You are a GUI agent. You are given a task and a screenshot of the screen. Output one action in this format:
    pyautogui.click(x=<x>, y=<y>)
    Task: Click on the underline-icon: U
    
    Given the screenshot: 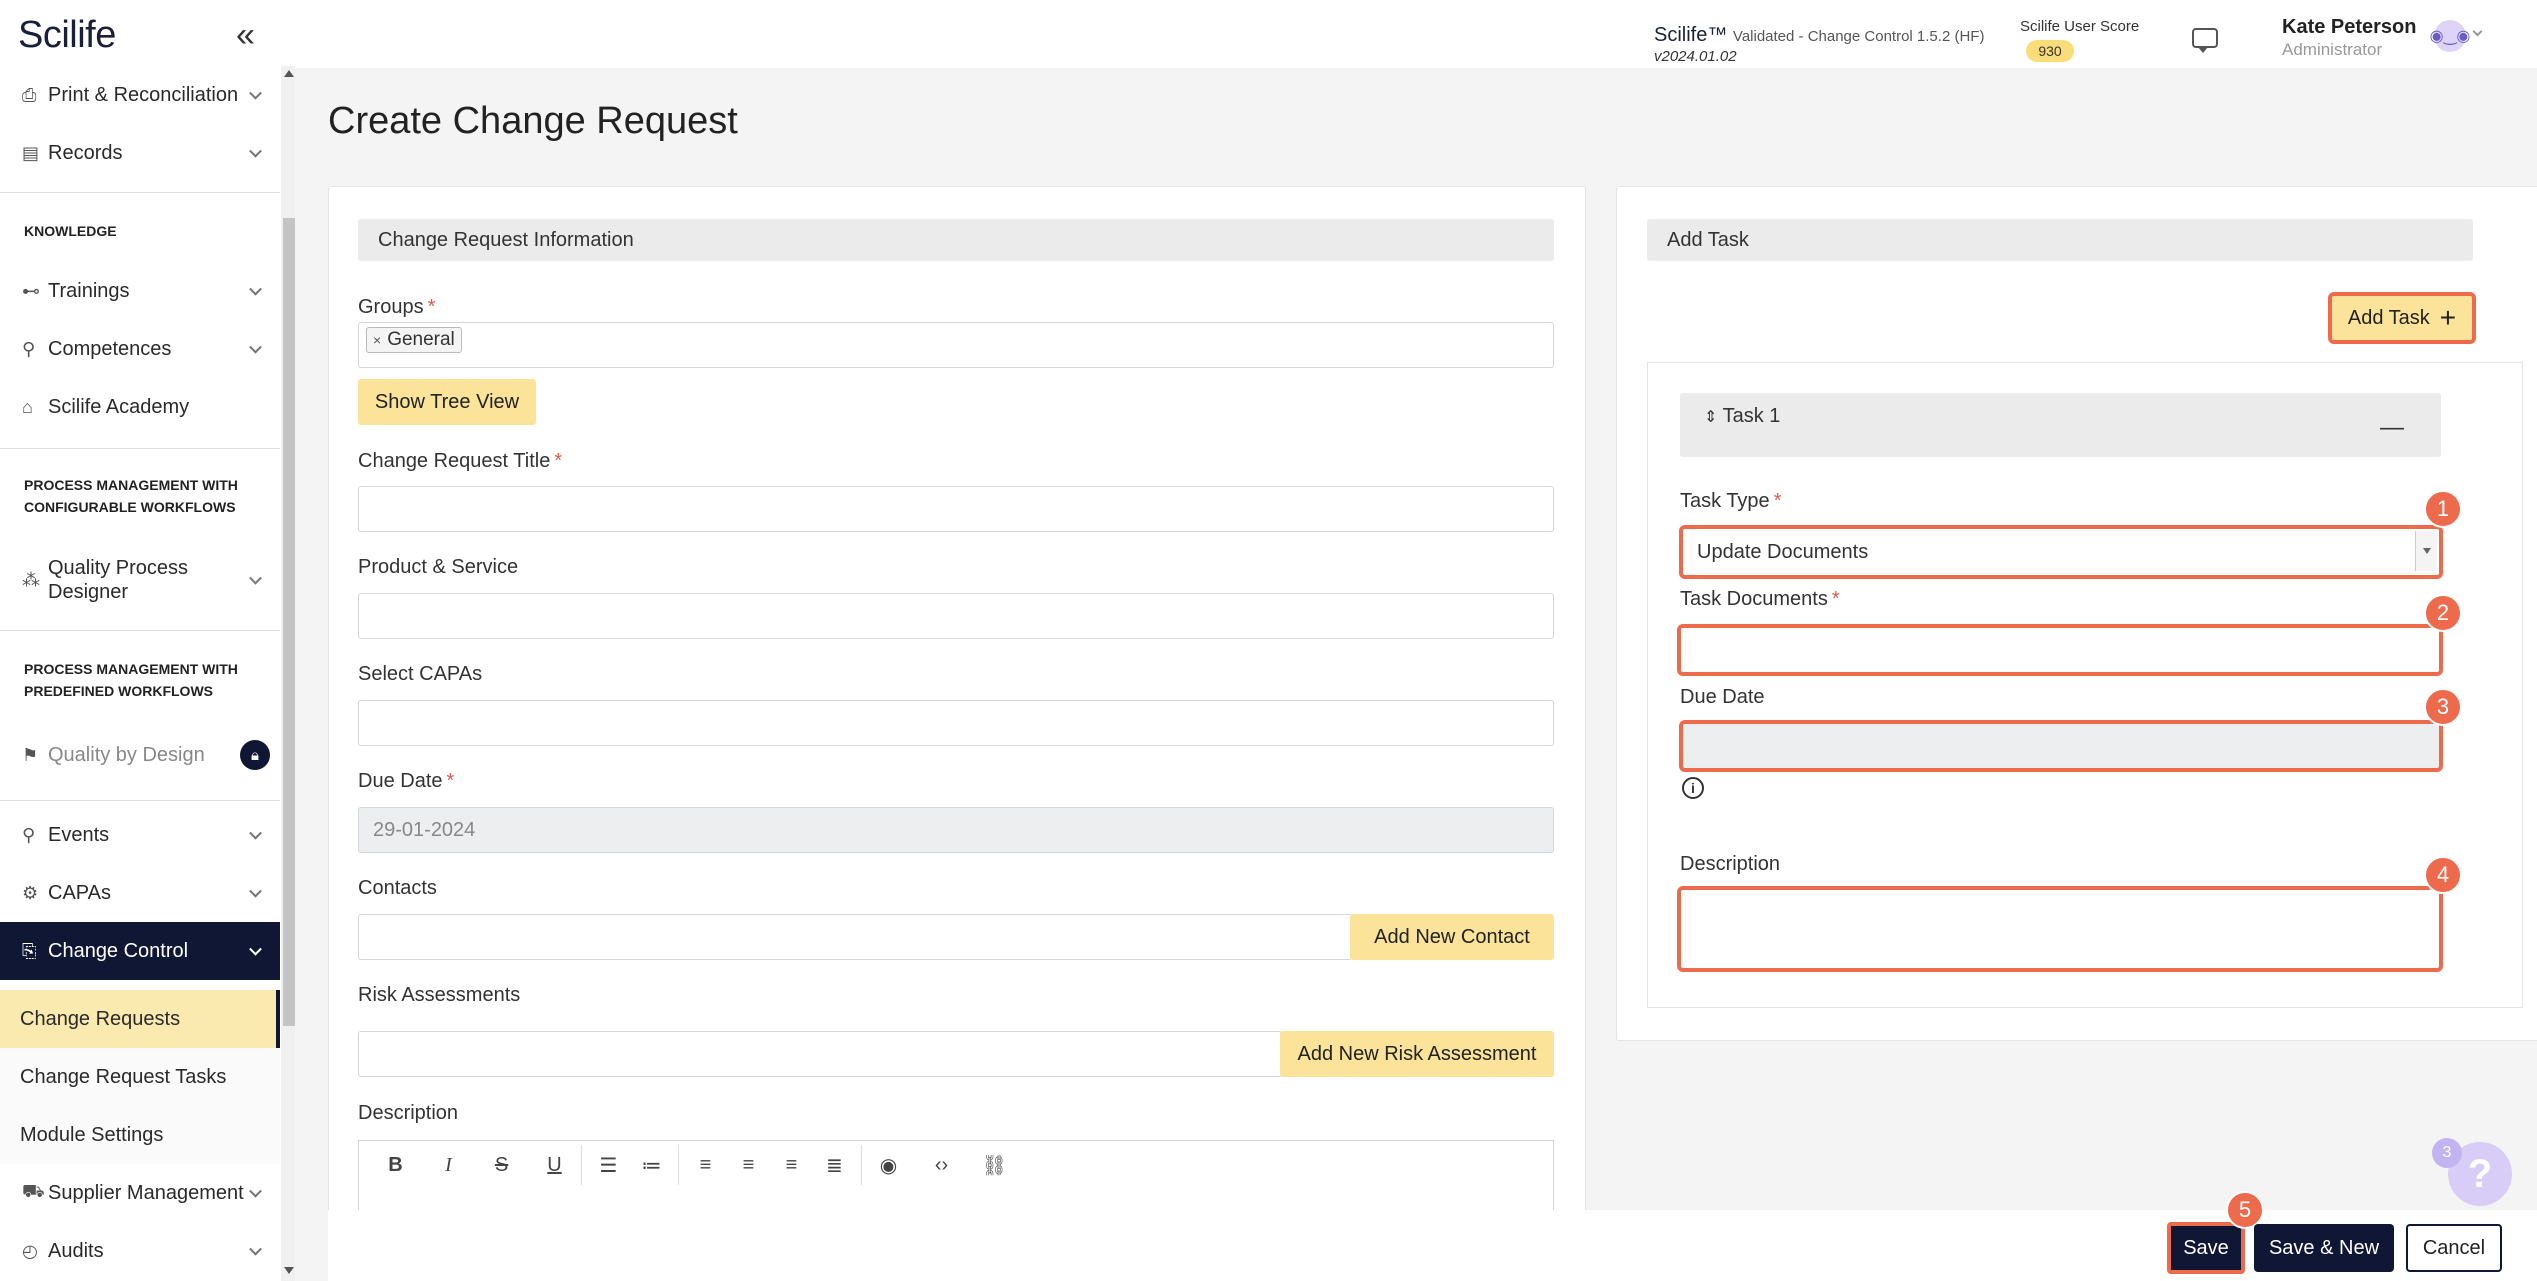 What is the action you would take?
    pyautogui.click(x=554, y=1165)
    